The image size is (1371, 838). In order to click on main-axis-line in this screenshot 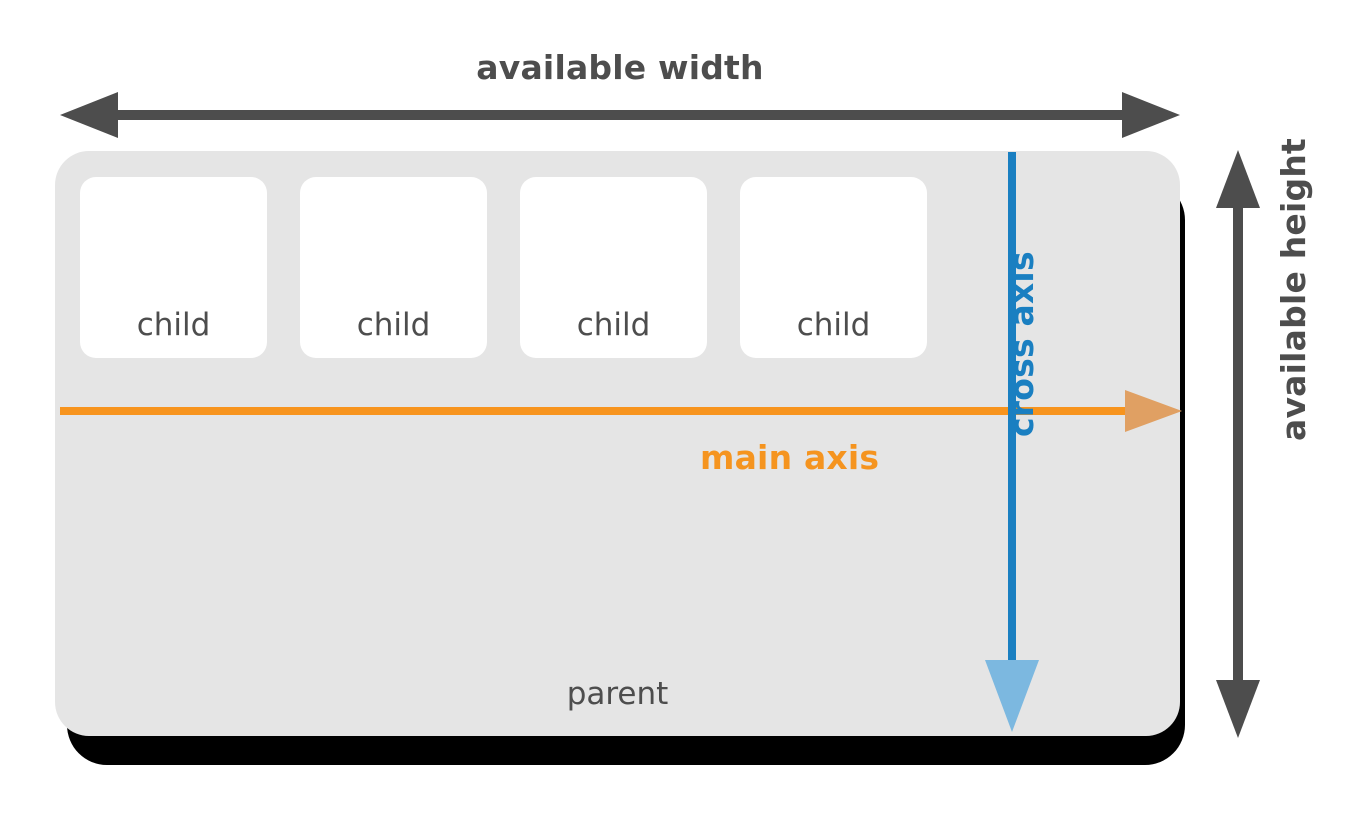, I will do `click(597, 411)`.